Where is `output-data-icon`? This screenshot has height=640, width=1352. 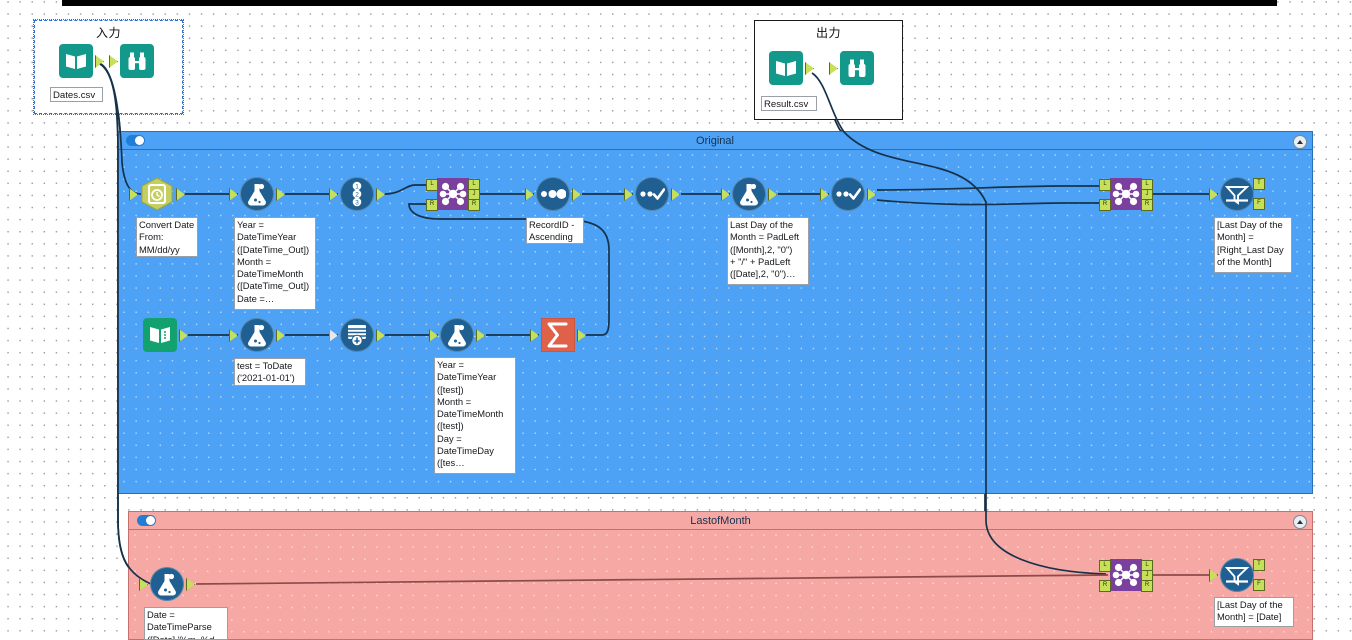 output-data-icon is located at coordinates (786, 68).